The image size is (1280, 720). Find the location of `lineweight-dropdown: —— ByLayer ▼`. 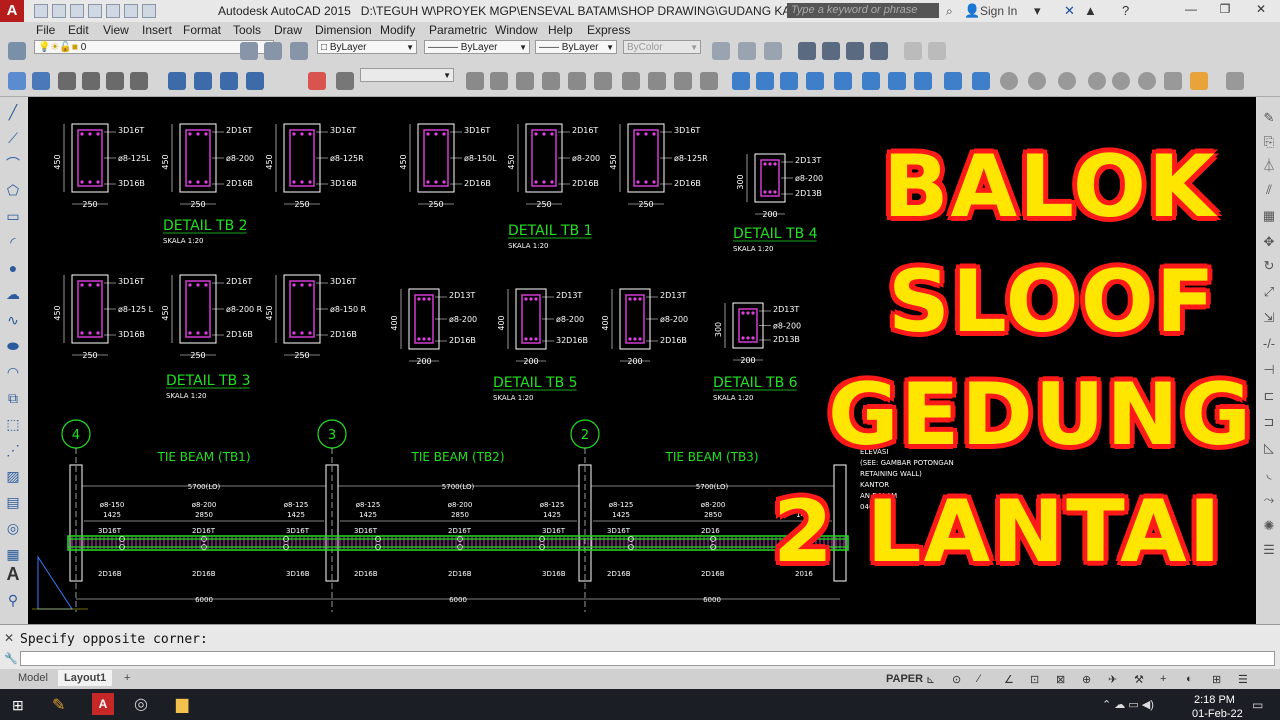

lineweight-dropdown: —— ByLayer ▼ is located at coordinates (576, 47).